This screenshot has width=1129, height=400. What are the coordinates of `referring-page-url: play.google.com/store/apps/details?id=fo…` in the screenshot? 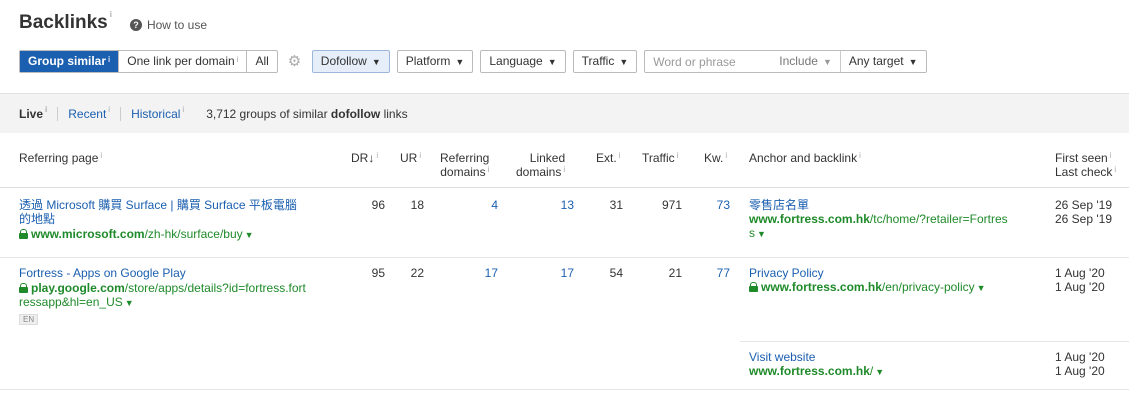 It's located at (179, 295).